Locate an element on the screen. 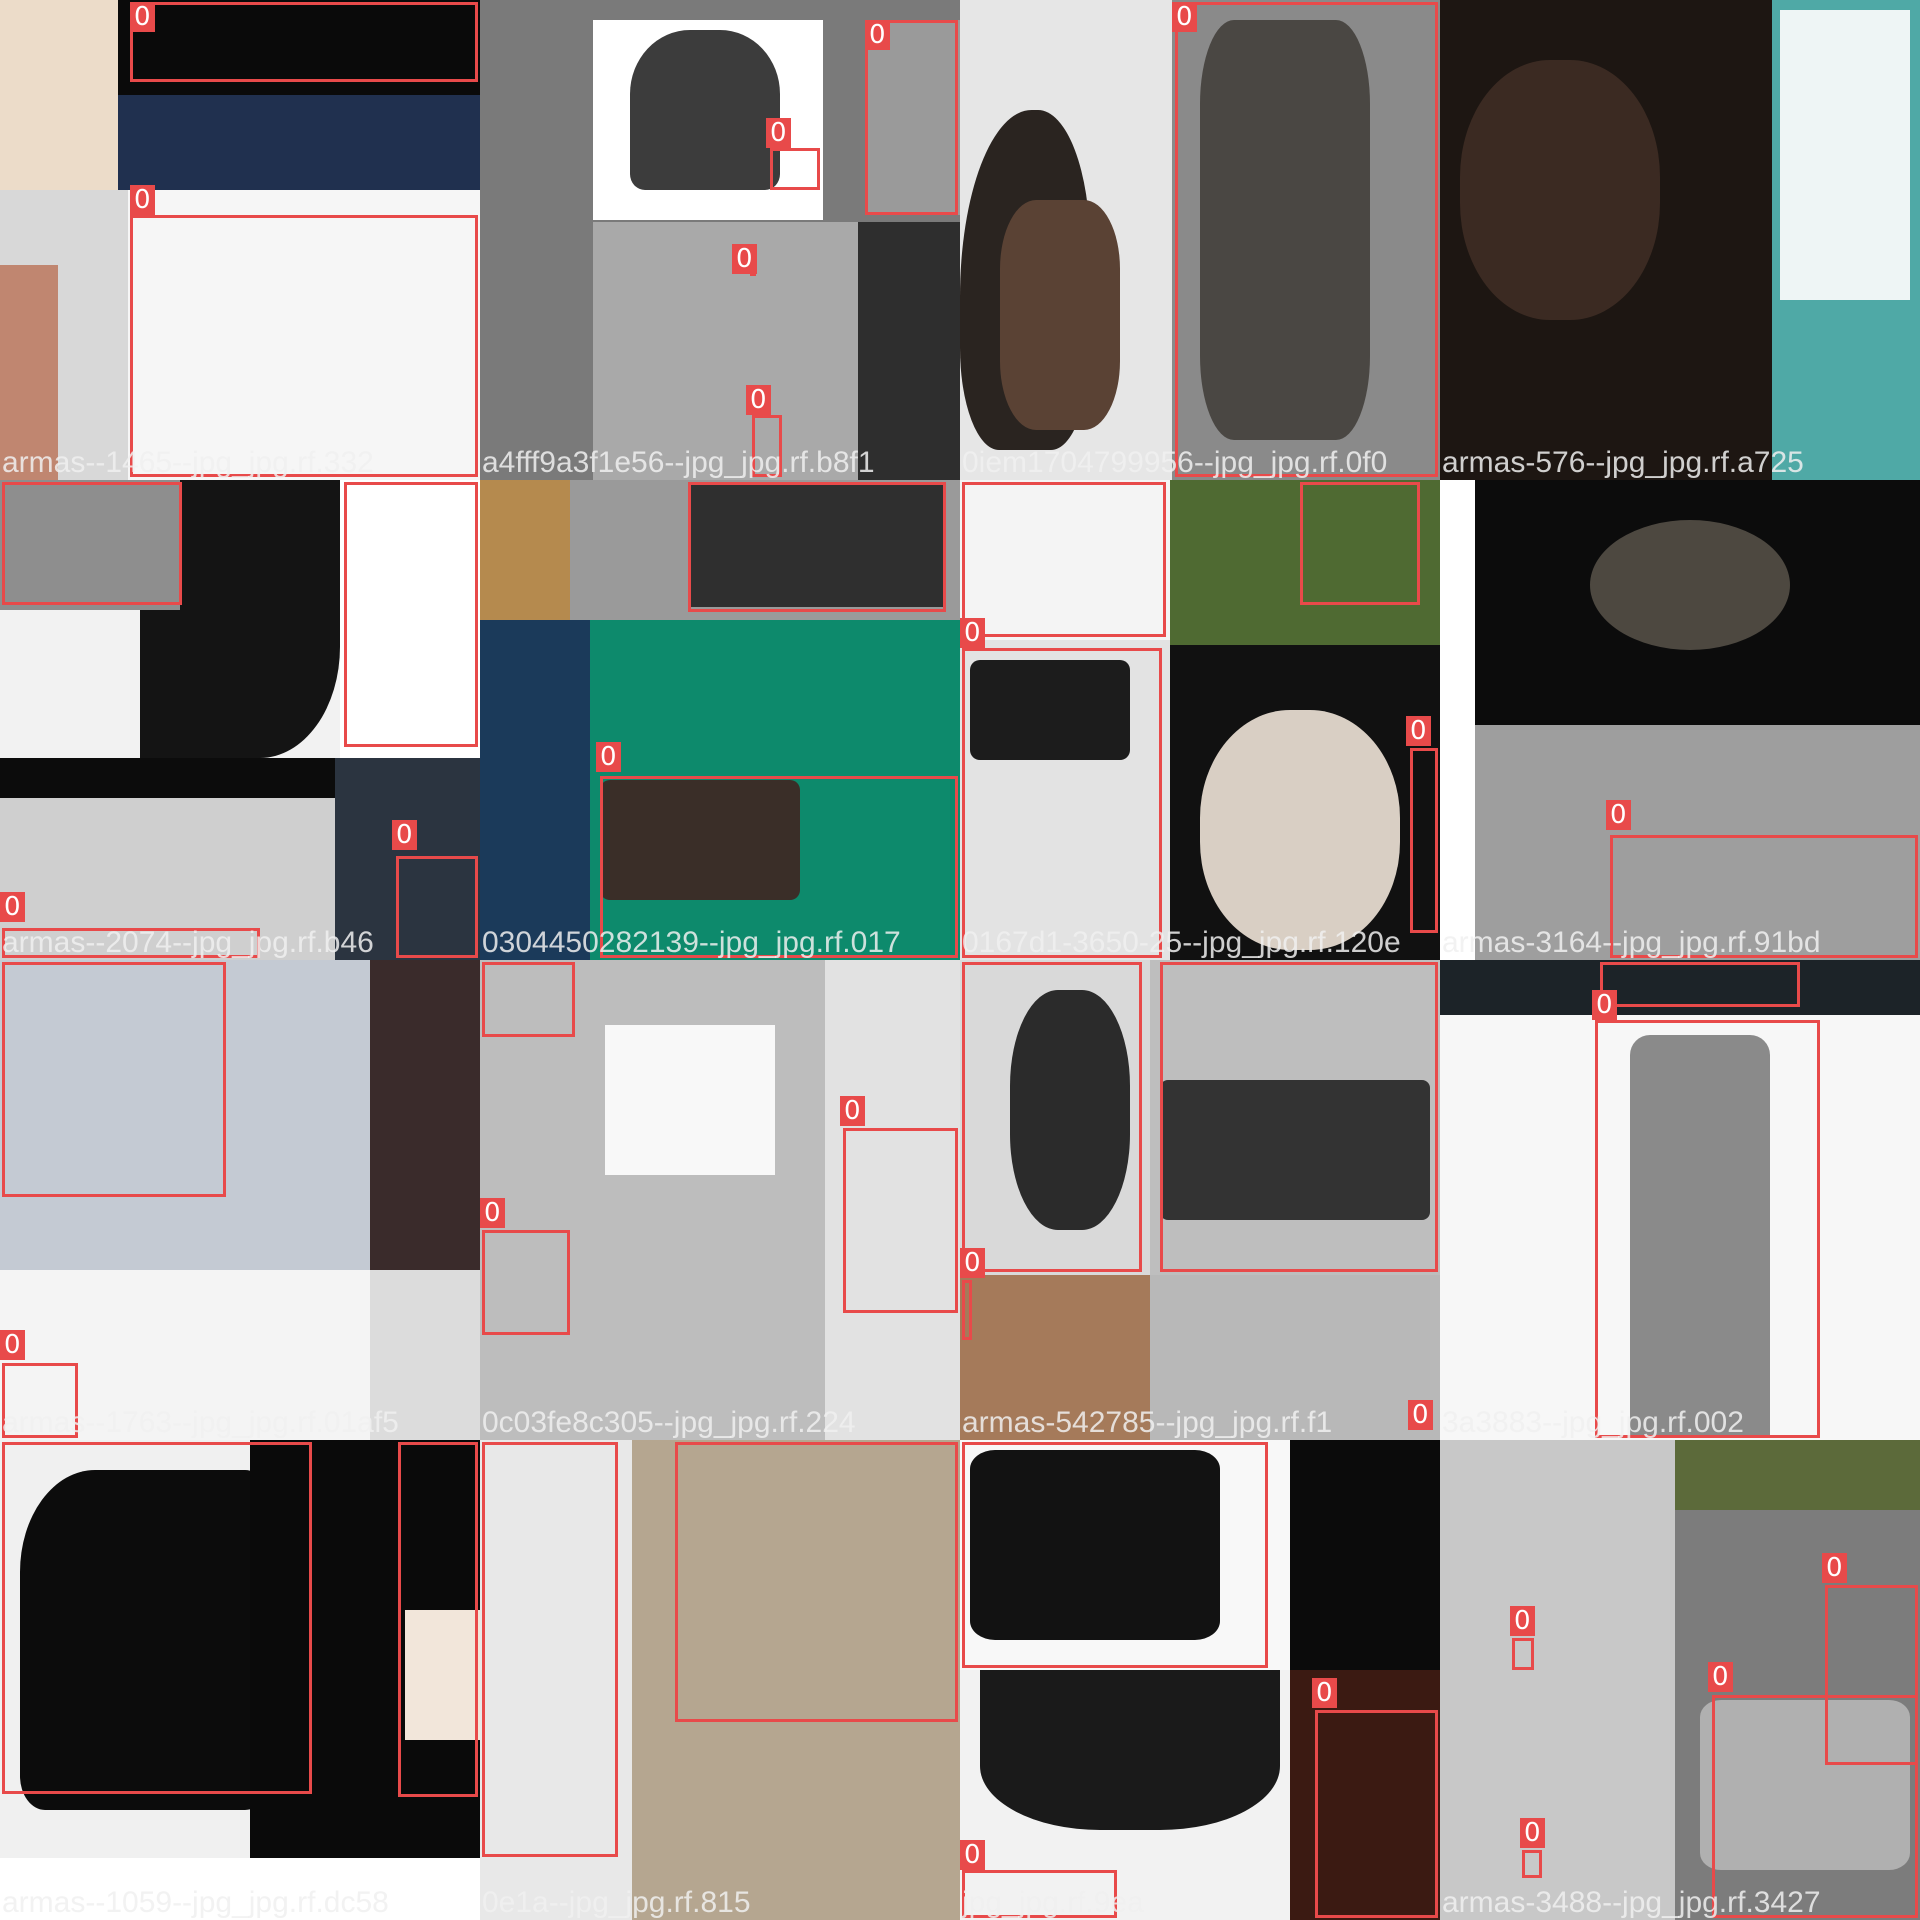 The width and height of the screenshot is (1920, 1920). image-filename-caption: armas-3164--jpg_jpg.rf.91bd is located at coordinates (1631, 942).